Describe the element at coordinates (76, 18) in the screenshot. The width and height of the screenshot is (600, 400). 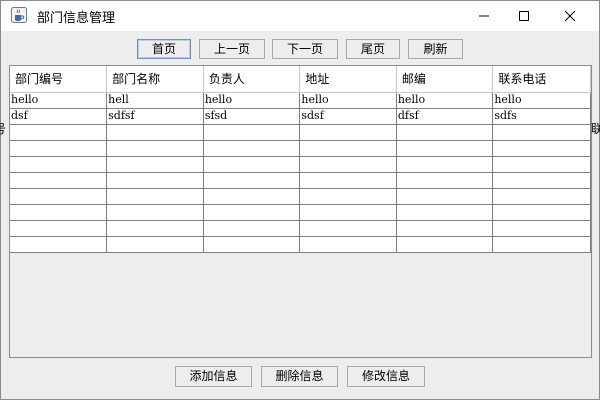
I see `window-title: 部门信息管理` at that location.